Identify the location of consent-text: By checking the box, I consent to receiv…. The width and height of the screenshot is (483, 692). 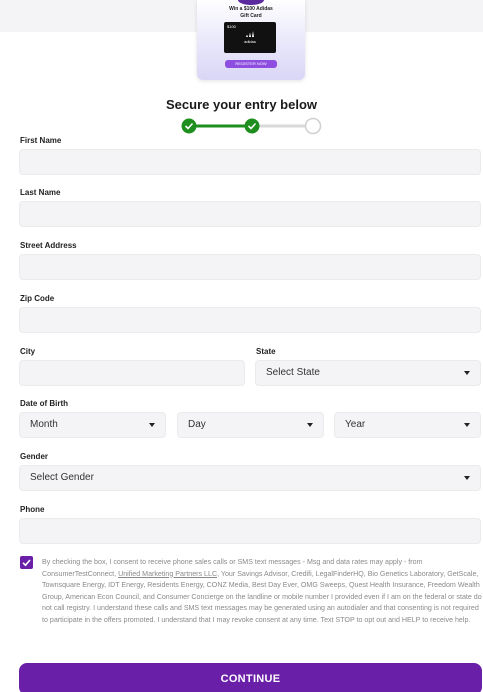
(262, 592).